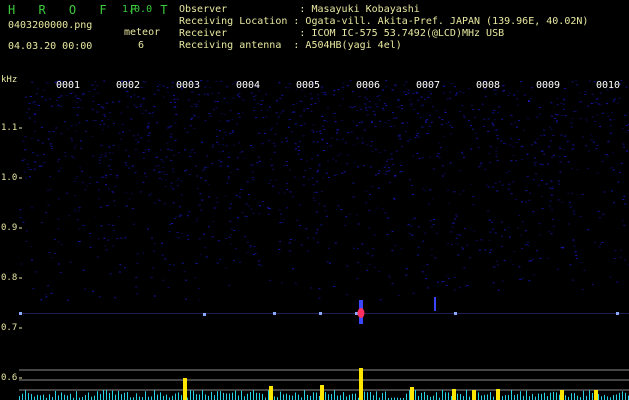  I want to click on y-tick-label: 0.8, so click(9, 278).